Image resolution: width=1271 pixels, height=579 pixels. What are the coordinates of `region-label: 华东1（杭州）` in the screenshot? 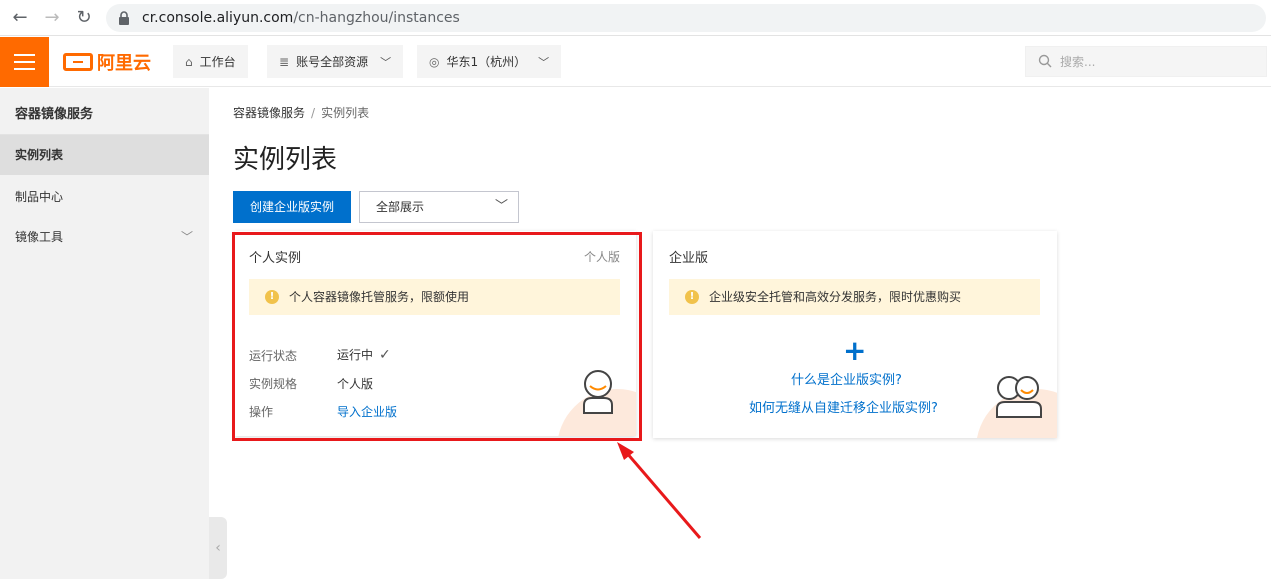 It's located at (486, 62).